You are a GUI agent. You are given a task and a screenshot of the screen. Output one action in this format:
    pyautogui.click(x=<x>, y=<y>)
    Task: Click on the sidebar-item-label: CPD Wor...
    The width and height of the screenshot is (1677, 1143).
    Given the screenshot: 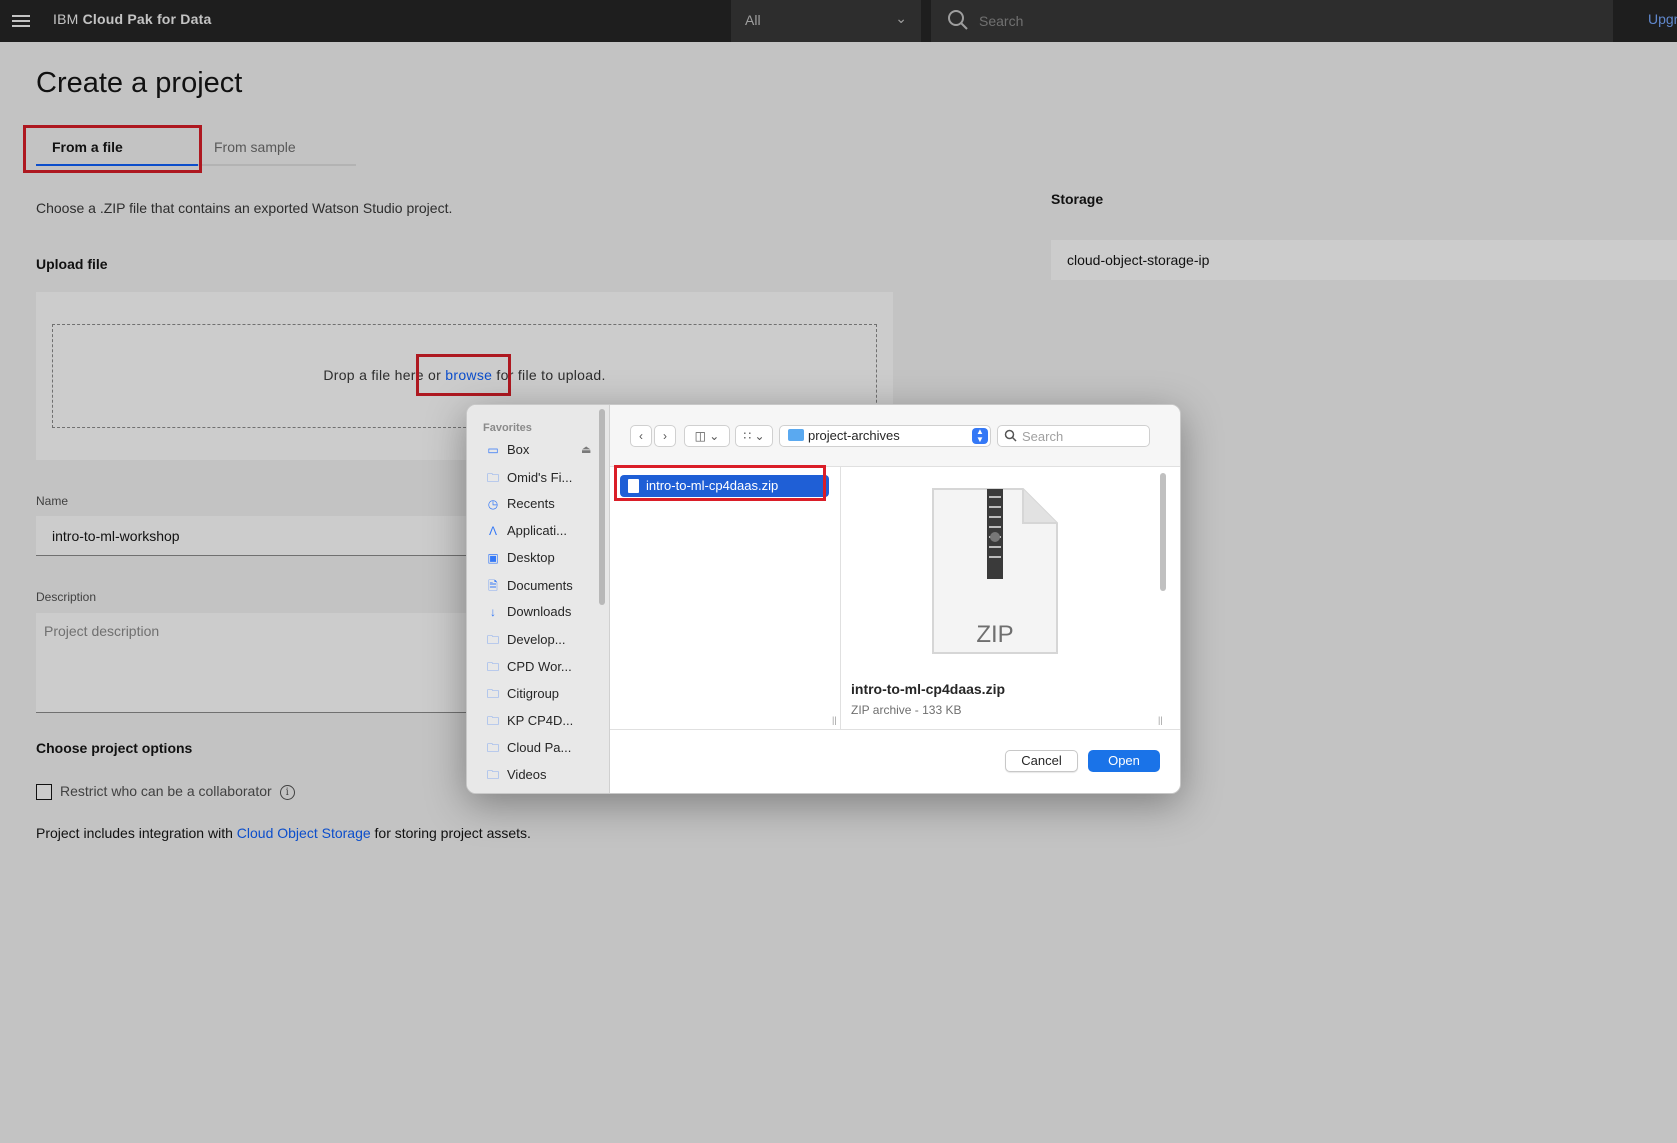 What is the action you would take?
    pyautogui.click(x=539, y=666)
    